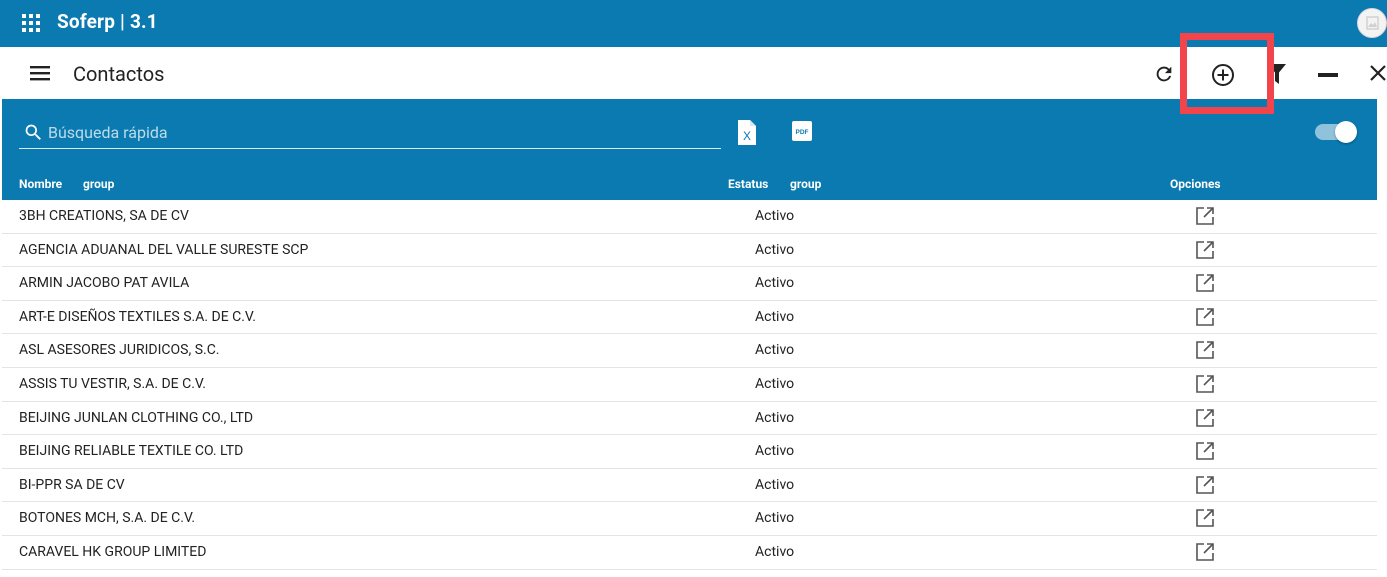 Image resolution: width=1387 pixels, height=577 pixels. What do you see at coordinates (113, 551) in the screenshot?
I see `contact-name: CARAVEL HK GROUP LIMITED` at bounding box center [113, 551].